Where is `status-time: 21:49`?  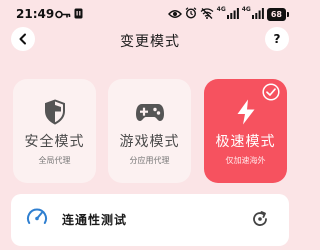
status-time: 21:49 is located at coordinates (35, 14).